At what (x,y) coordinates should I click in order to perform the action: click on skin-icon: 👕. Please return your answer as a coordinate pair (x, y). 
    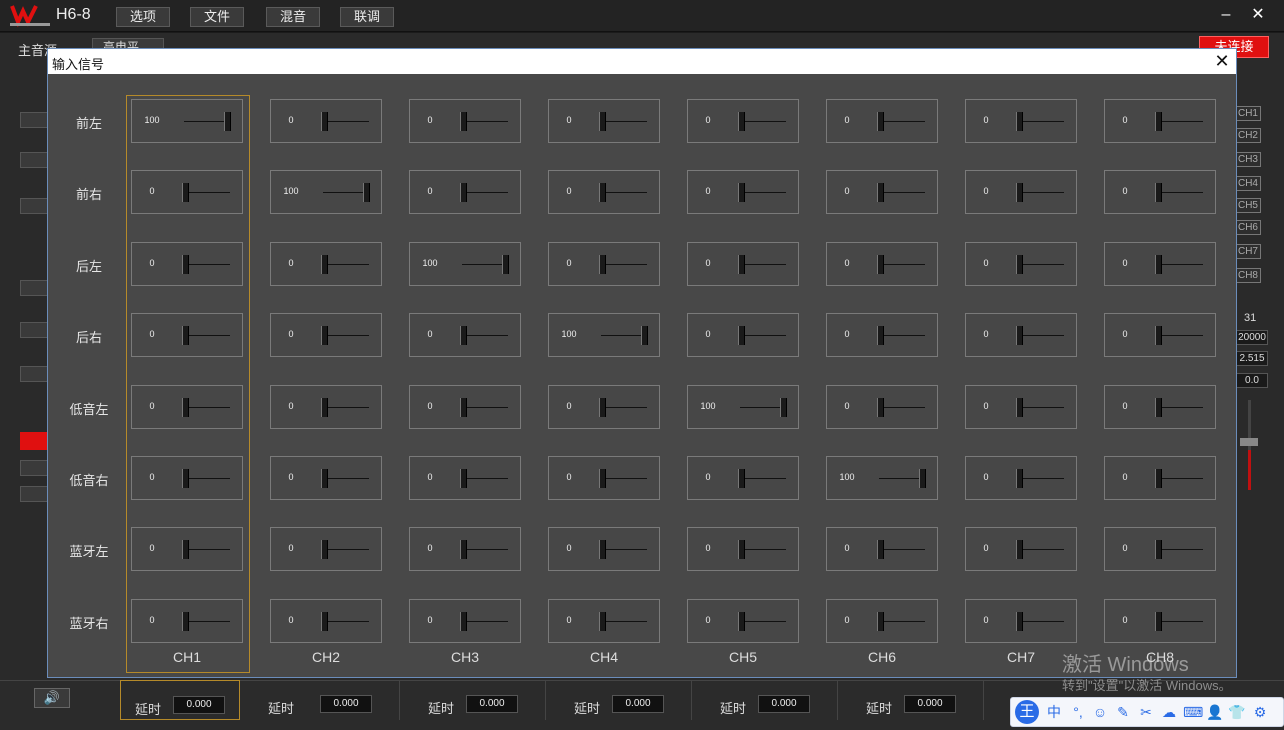
    Looking at the image, I should click on (1237, 712).